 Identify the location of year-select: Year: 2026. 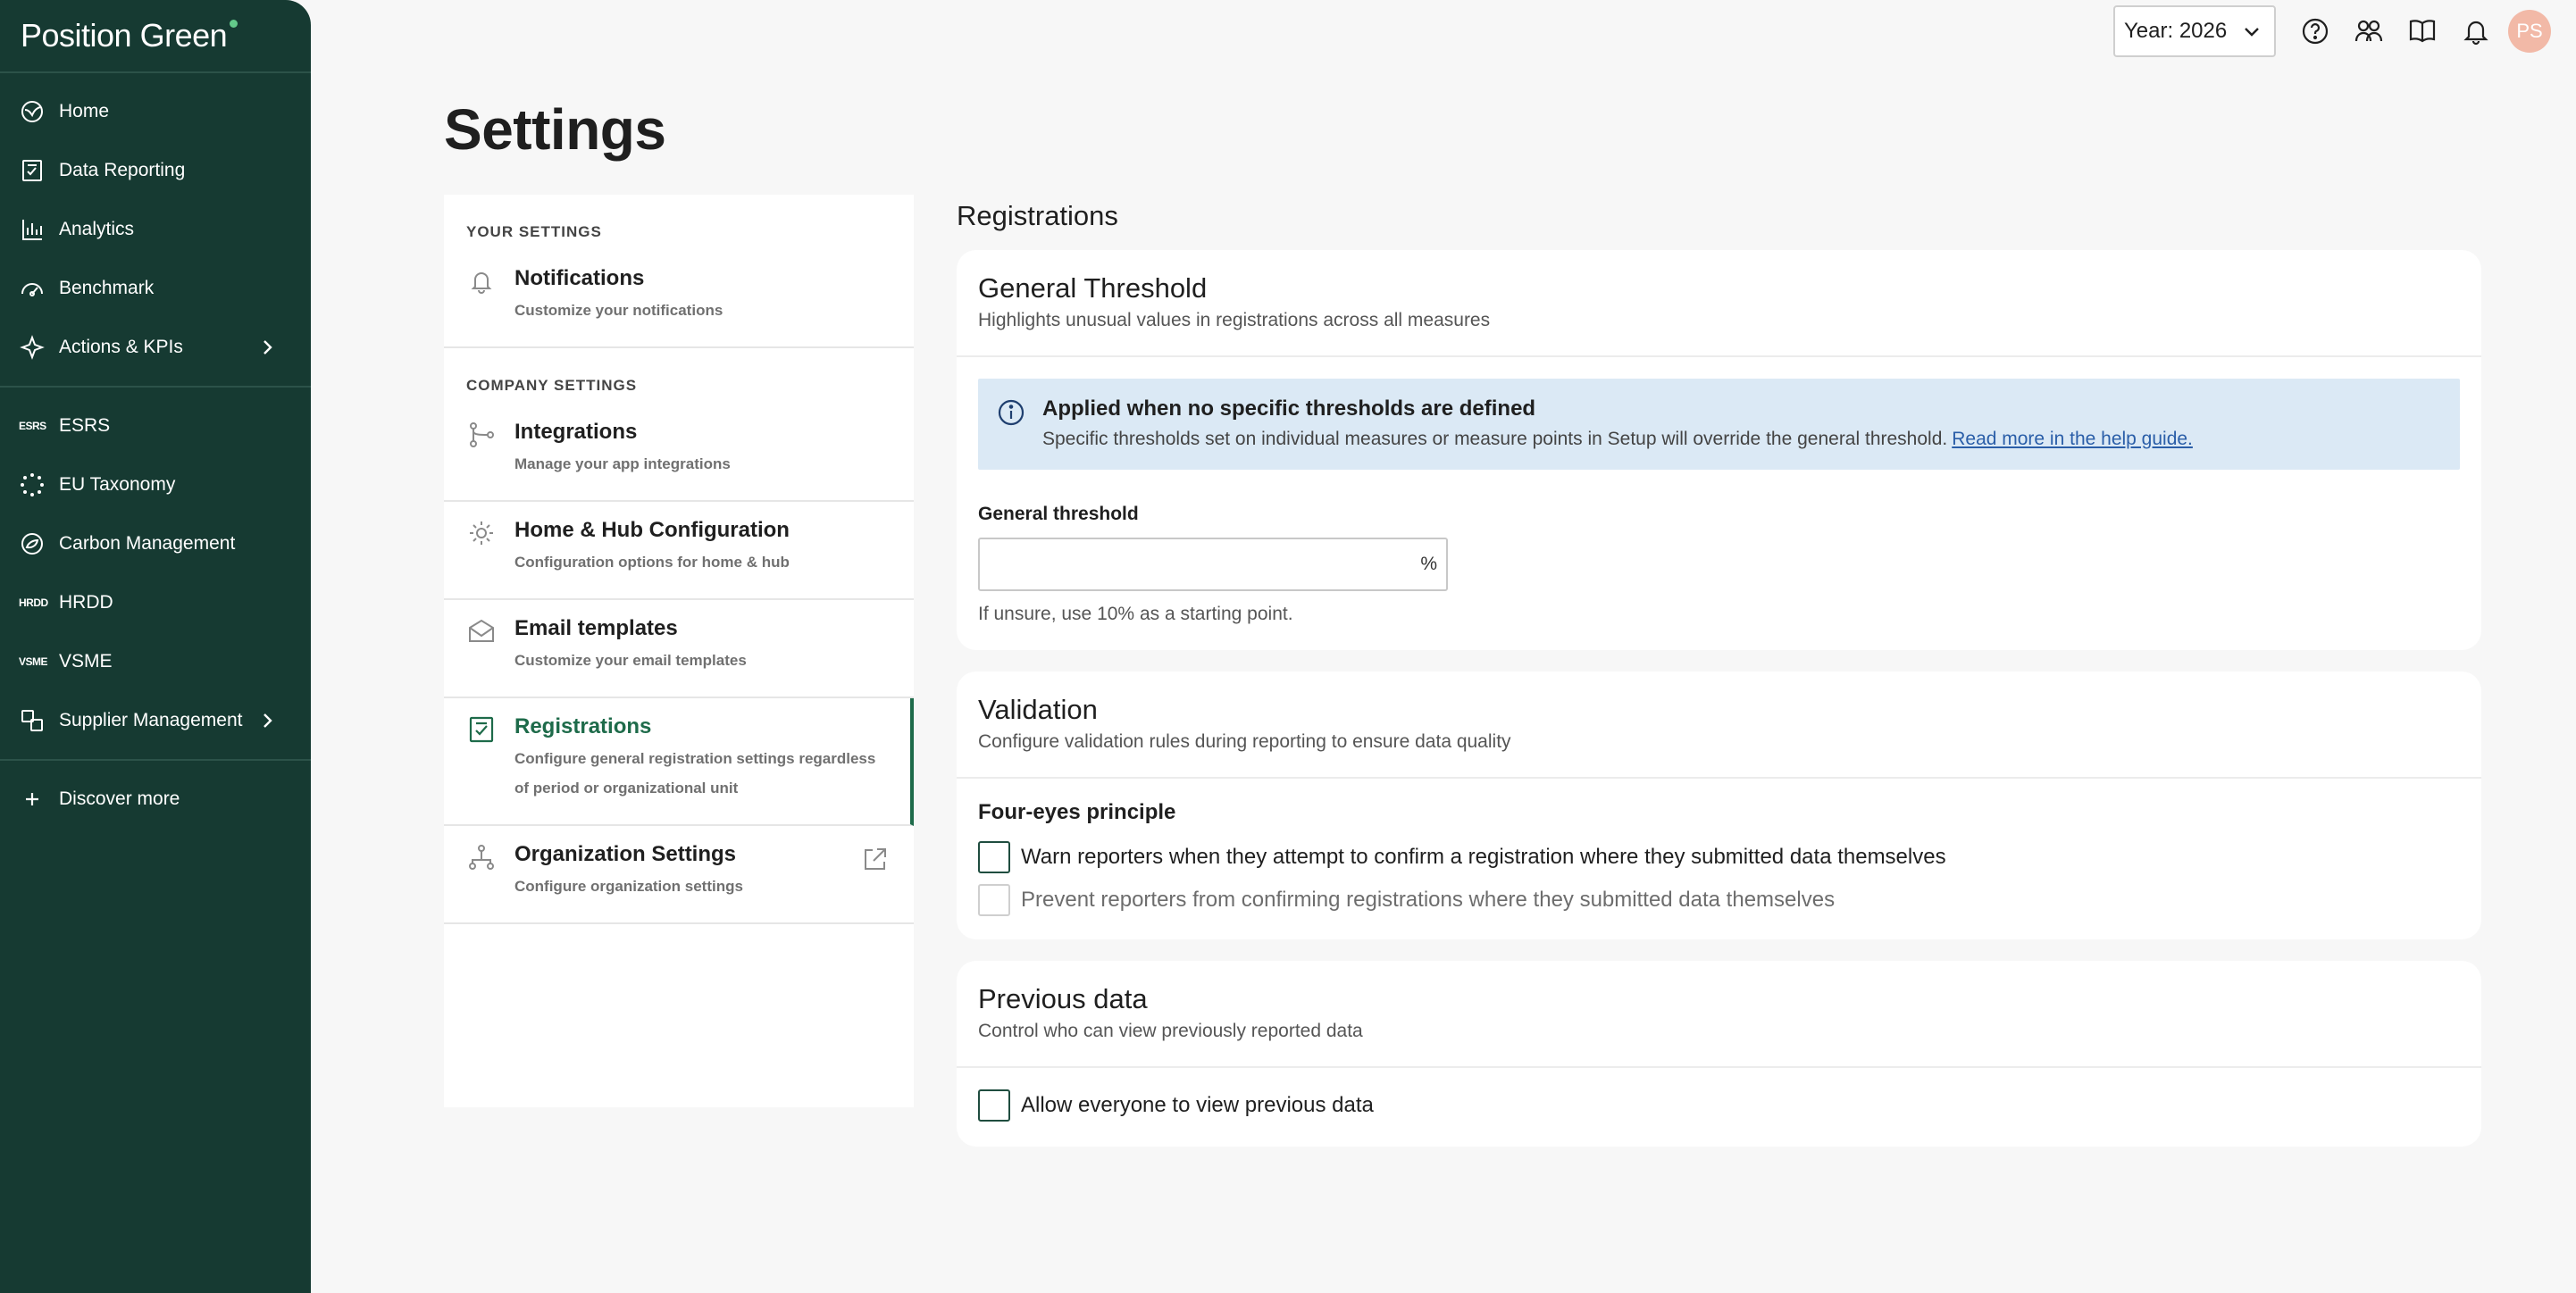
(2194, 31).